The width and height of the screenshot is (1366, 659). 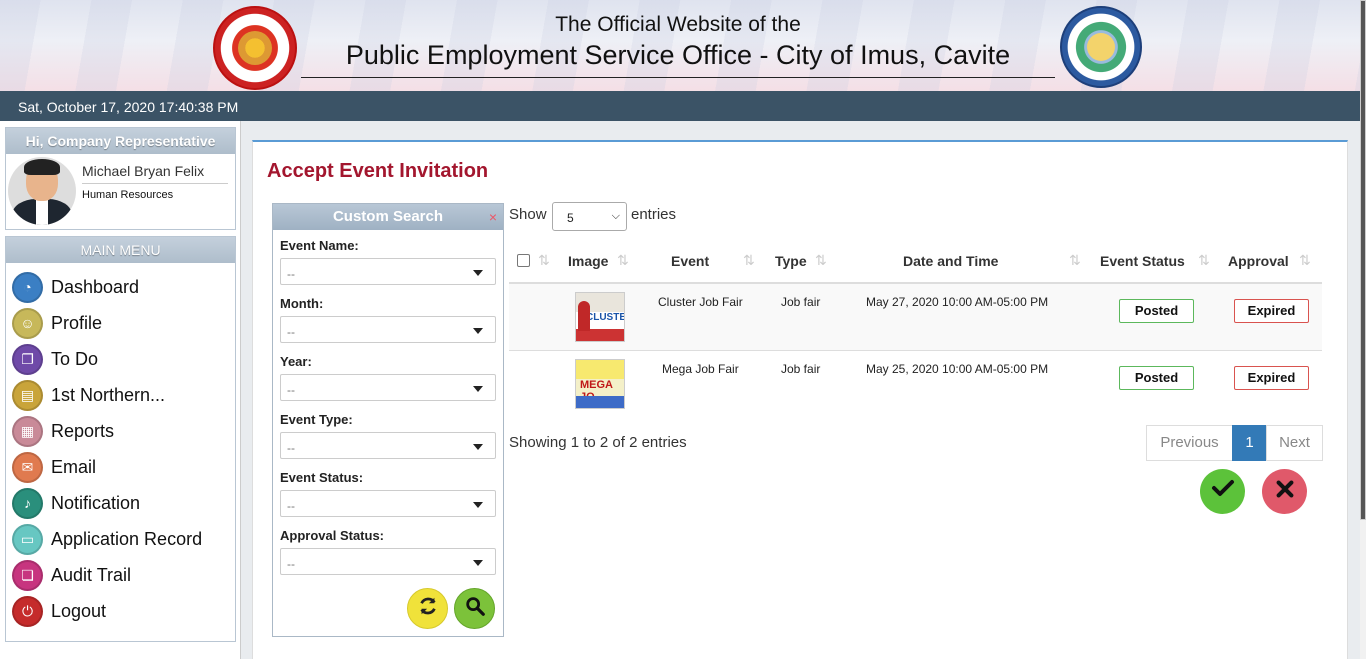 What do you see at coordinates (122, 431) in the screenshot?
I see `menu-item-reports: ▦ Reports` at bounding box center [122, 431].